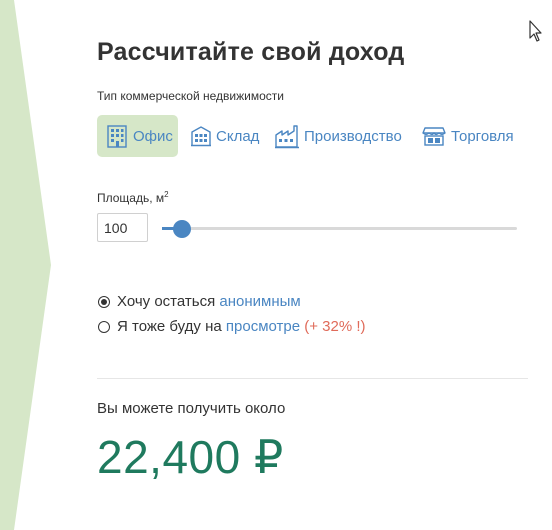  Describe the element at coordinates (168, 301) in the screenshot. I see `option-anonymous-text: Хочу остаться` at that location.